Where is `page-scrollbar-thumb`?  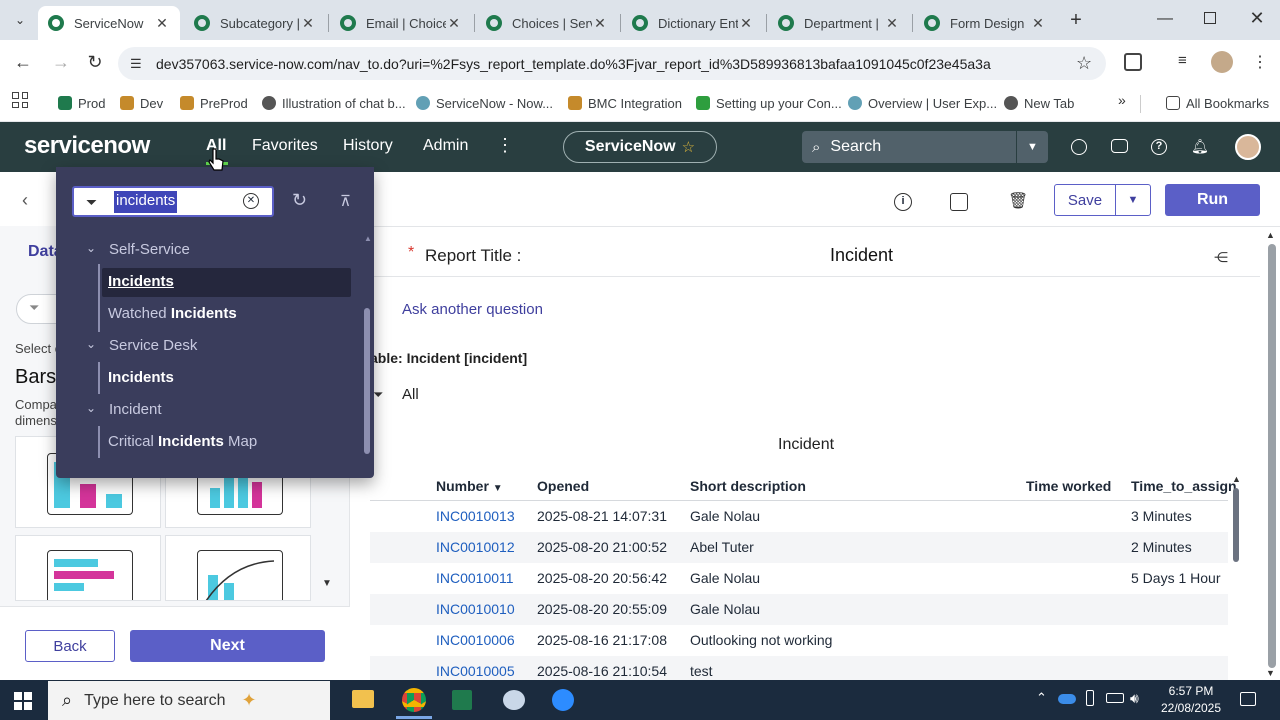 page-scrollbar-thumb is located at coordinates (1272, 456).